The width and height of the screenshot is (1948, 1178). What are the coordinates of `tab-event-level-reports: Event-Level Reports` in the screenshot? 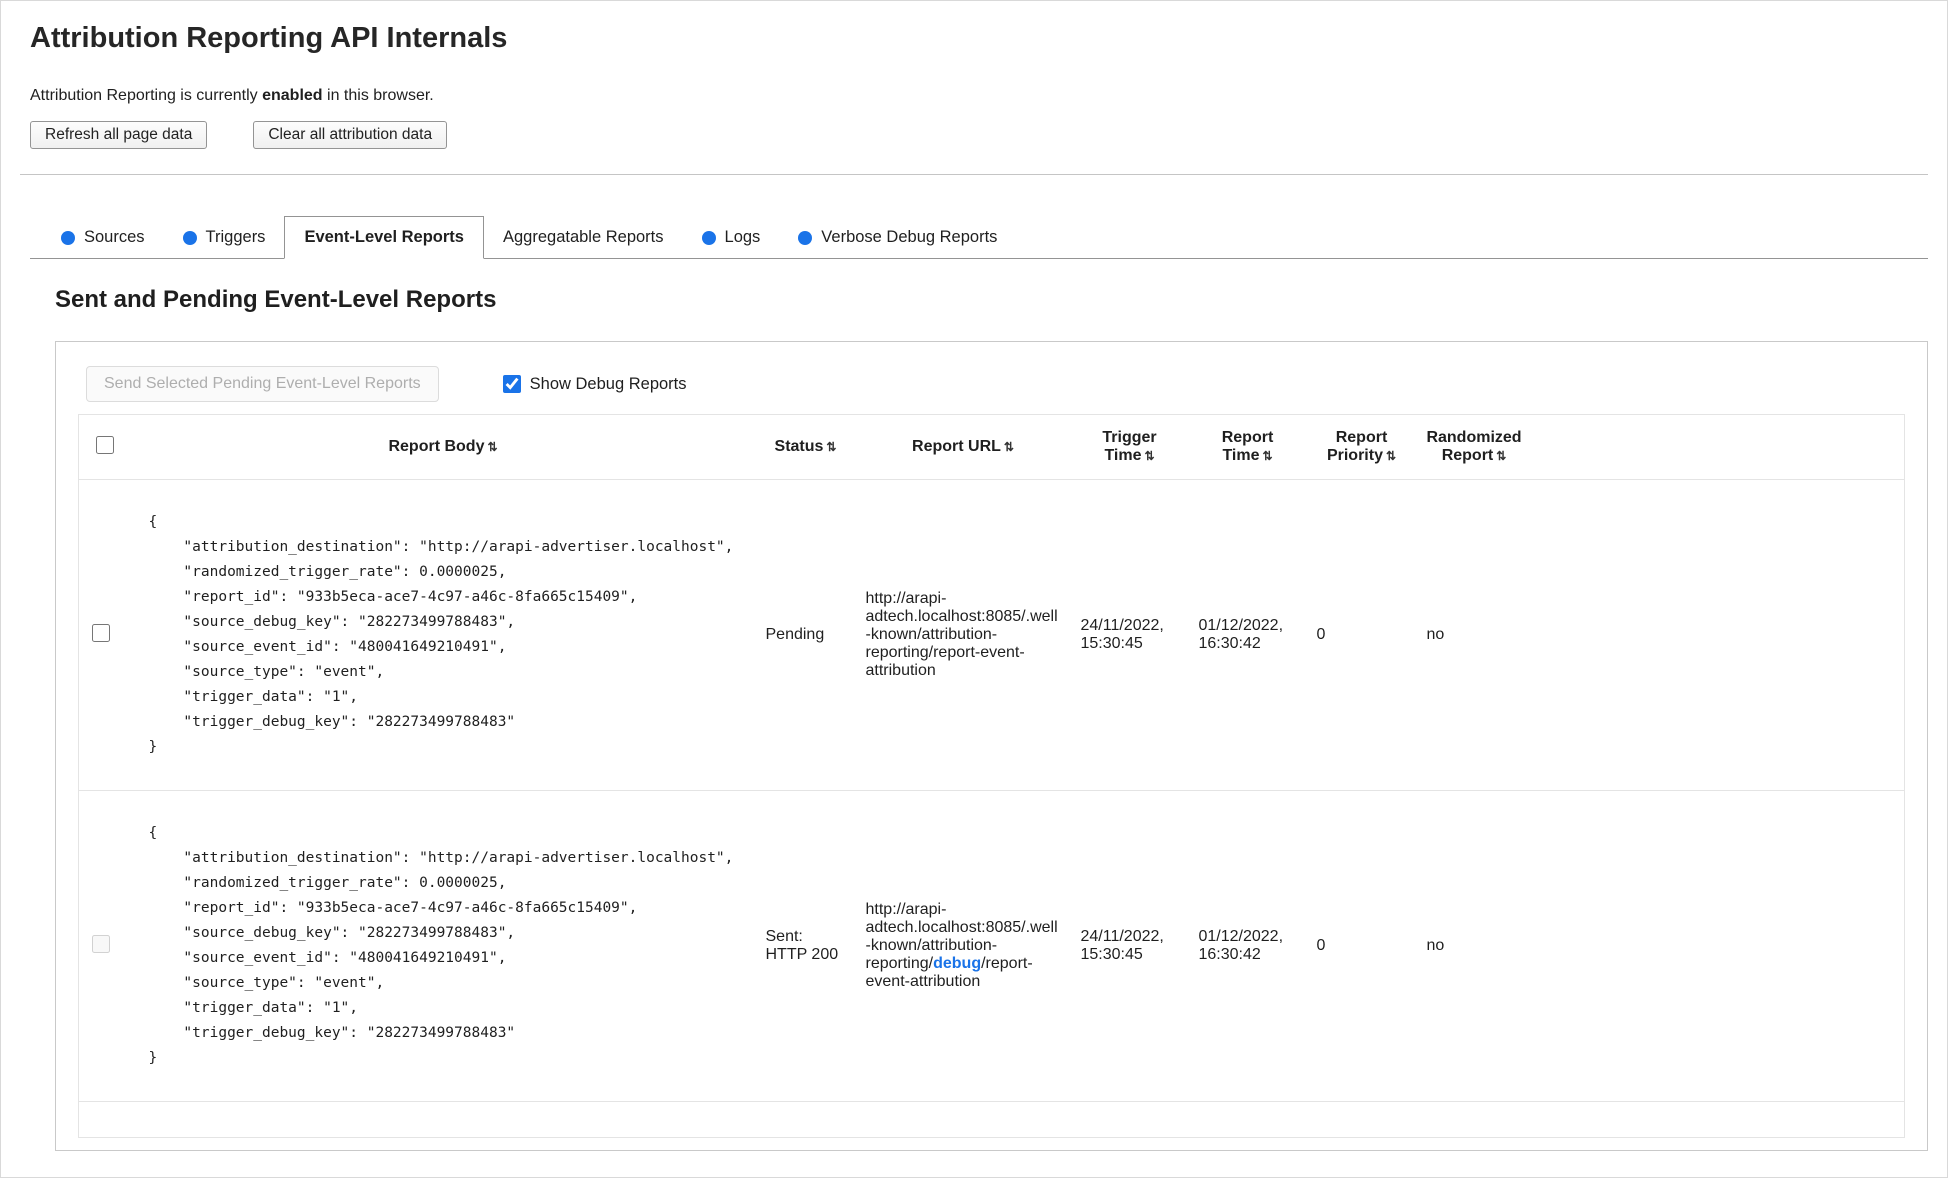 It's located at (384, 237).